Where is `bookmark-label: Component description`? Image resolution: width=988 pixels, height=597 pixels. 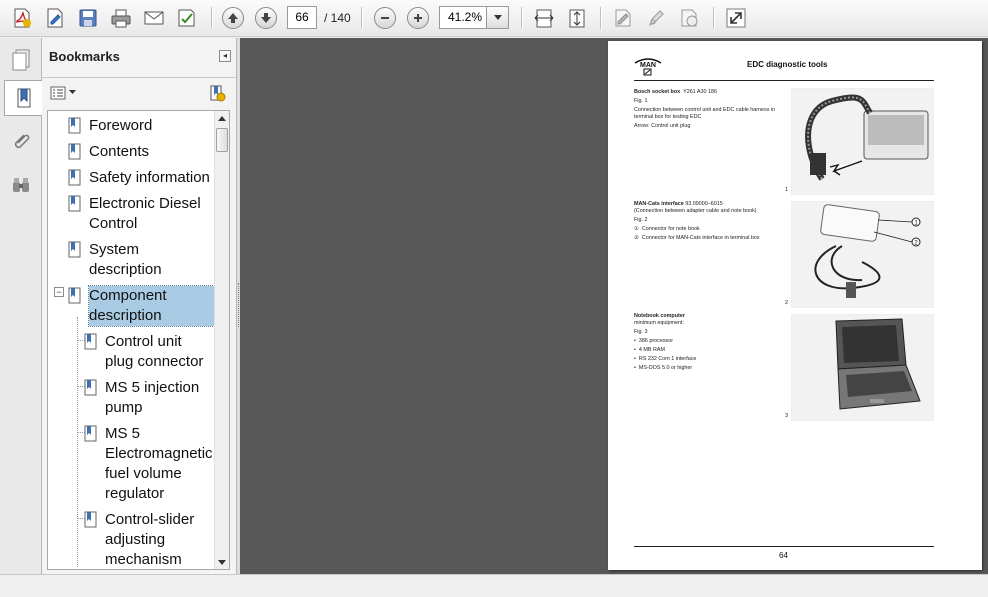
bookmark-label: Component description is located at coordinates (151, 306).